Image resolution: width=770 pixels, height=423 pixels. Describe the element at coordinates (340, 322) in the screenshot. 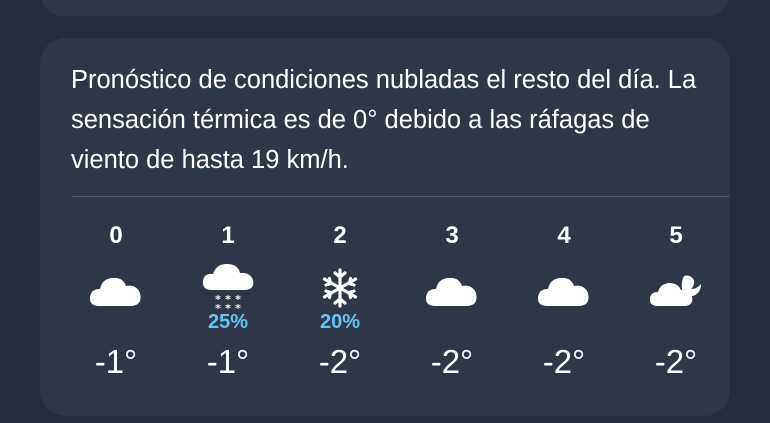

I see `precipitation-chance: 20%` at that location.